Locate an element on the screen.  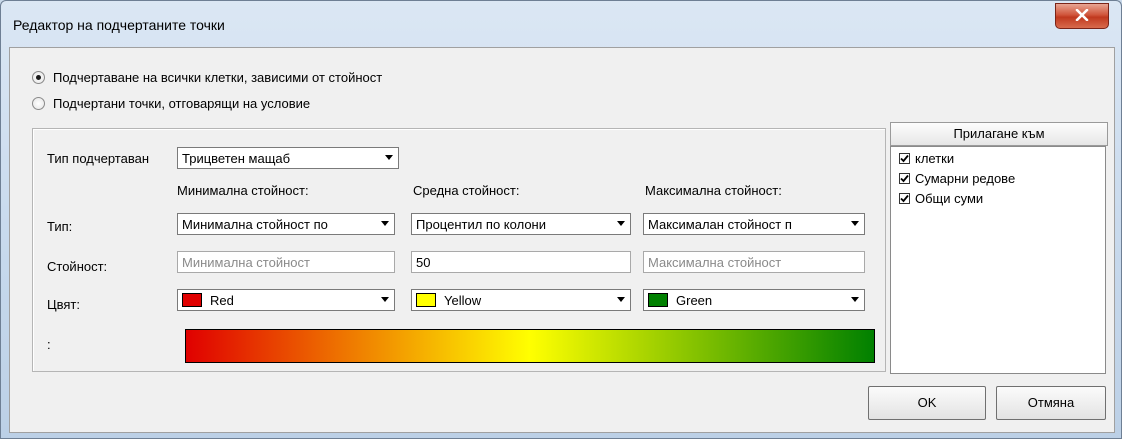
checkbox-grand-totals-label: Общи суми is located at coordinates (949, 198).